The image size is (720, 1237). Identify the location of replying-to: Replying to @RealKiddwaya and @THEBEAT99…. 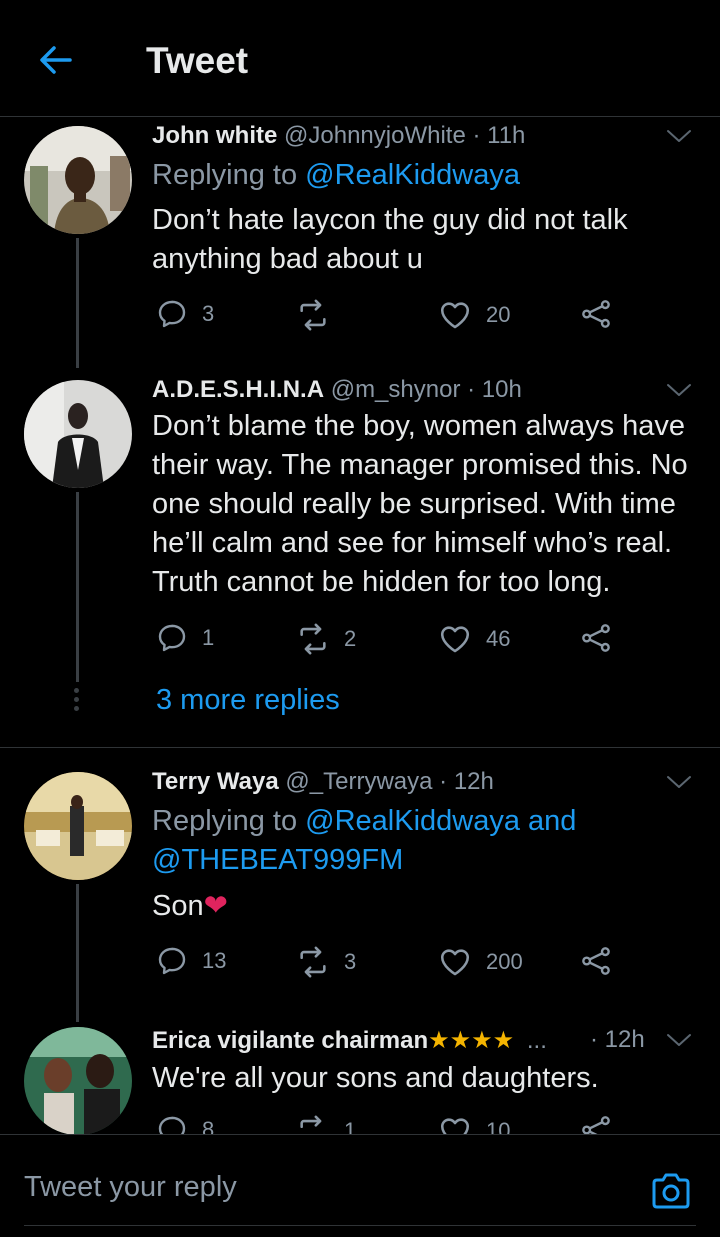
(364, 840).